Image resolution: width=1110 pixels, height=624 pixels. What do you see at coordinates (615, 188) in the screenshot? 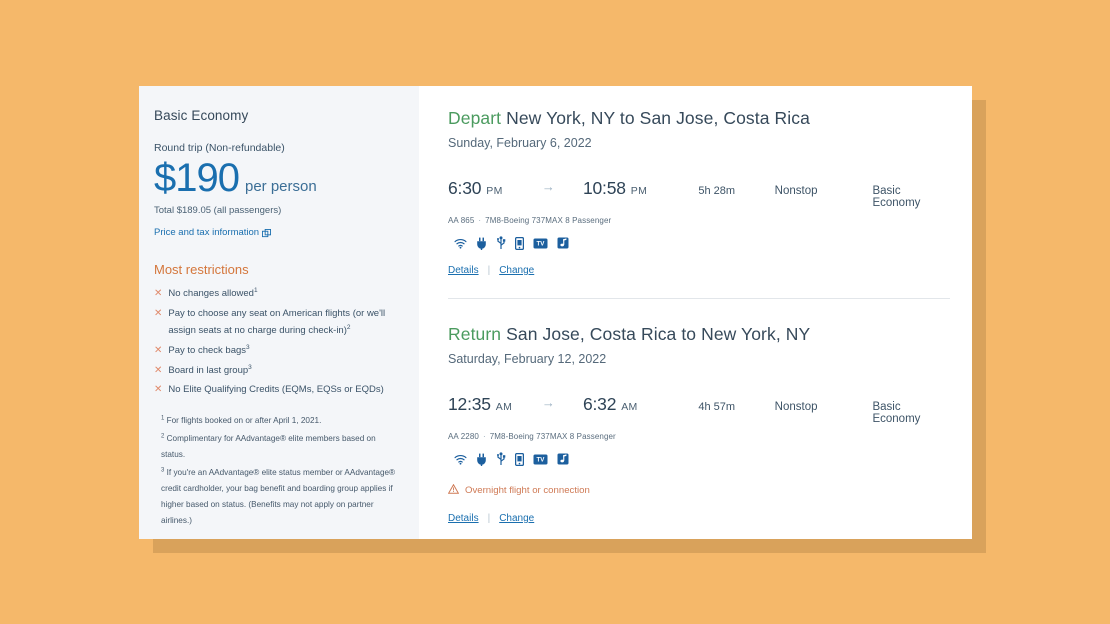
I see `arrival-time: 10:58 PM` at bounding box center [615, 188].